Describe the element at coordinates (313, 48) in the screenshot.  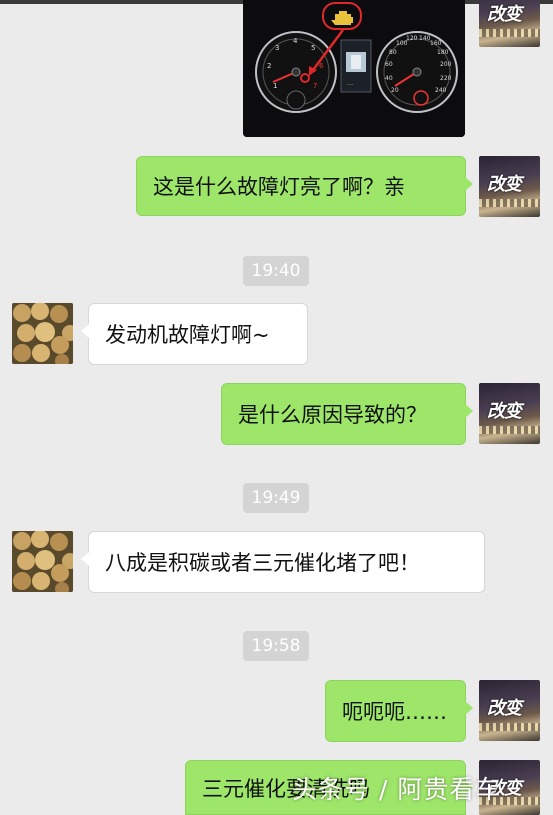
I see `left-gauge-tick: 5` at that location.